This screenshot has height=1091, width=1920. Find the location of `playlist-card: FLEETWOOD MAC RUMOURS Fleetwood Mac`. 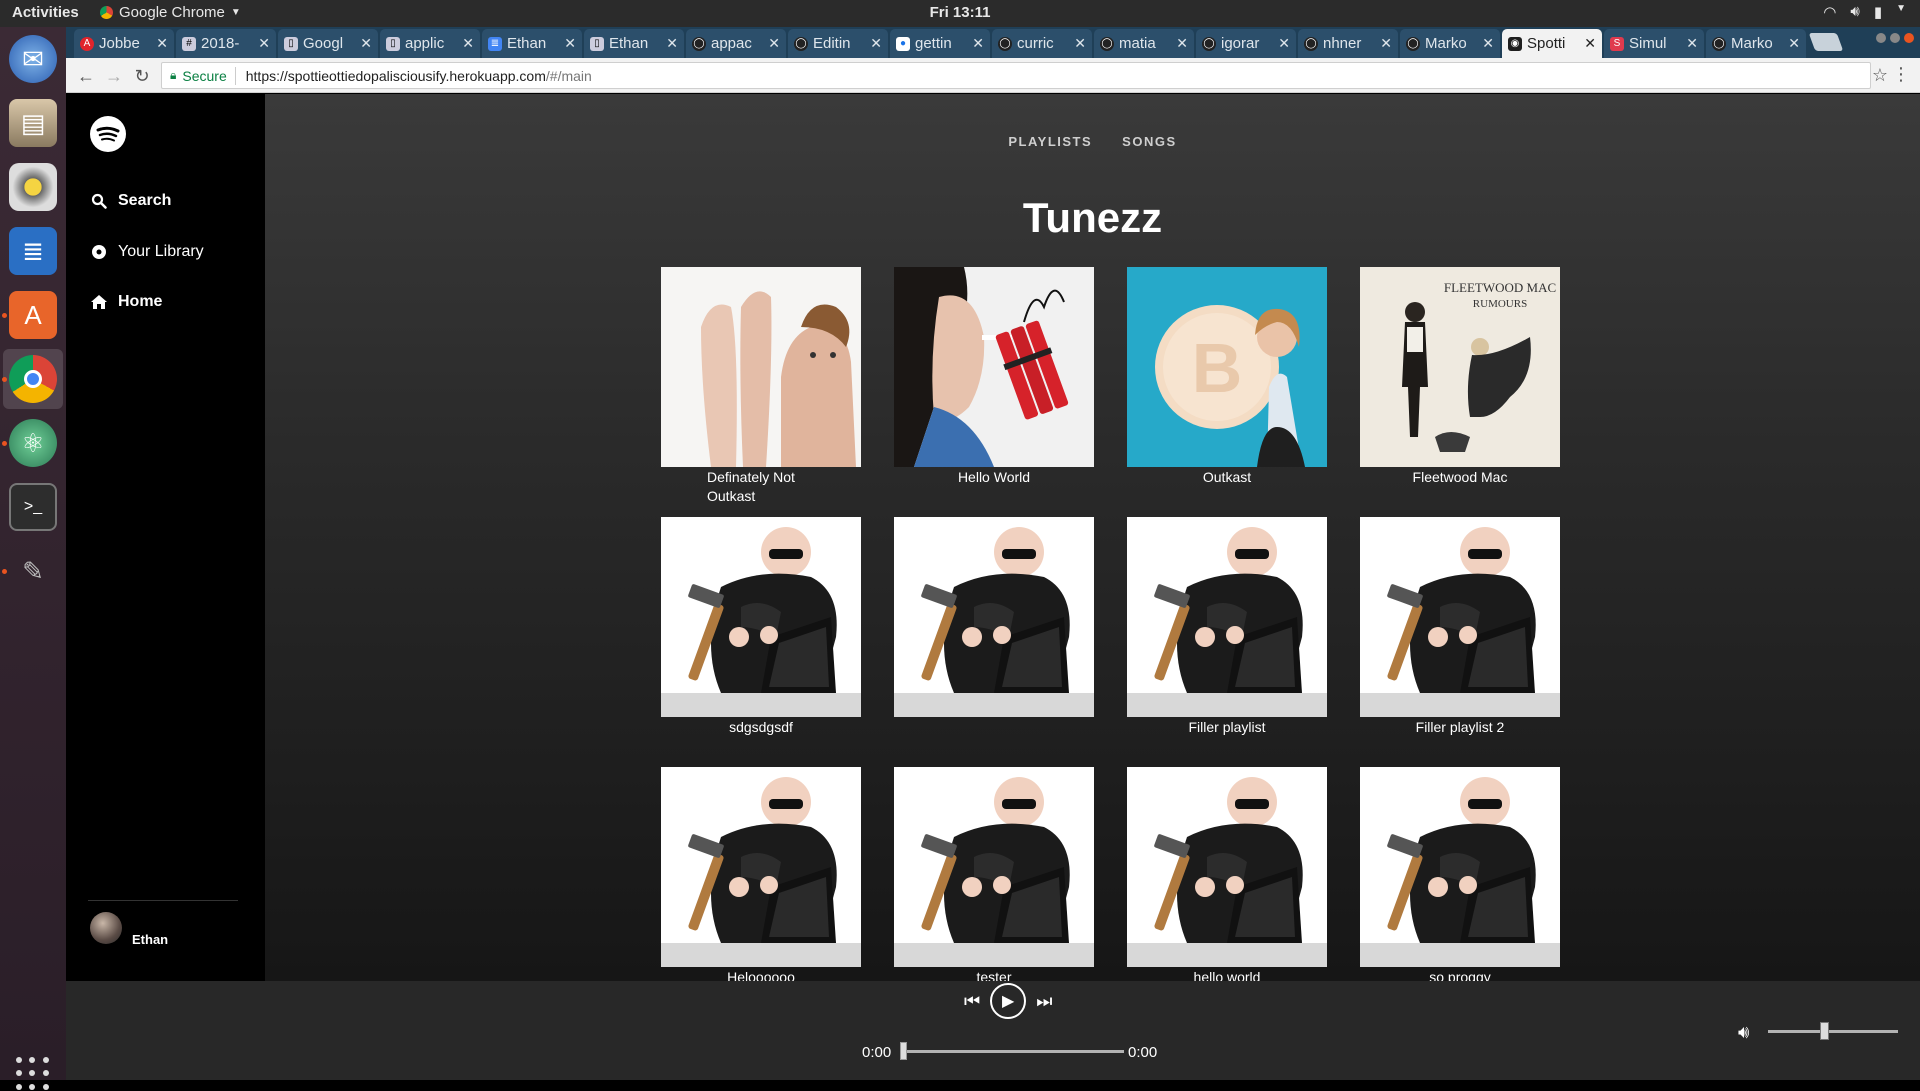

playlist-card: FLEETWOOD MAC RUMOURS Fleetwood Mac is located at coordinates (1460, 377).